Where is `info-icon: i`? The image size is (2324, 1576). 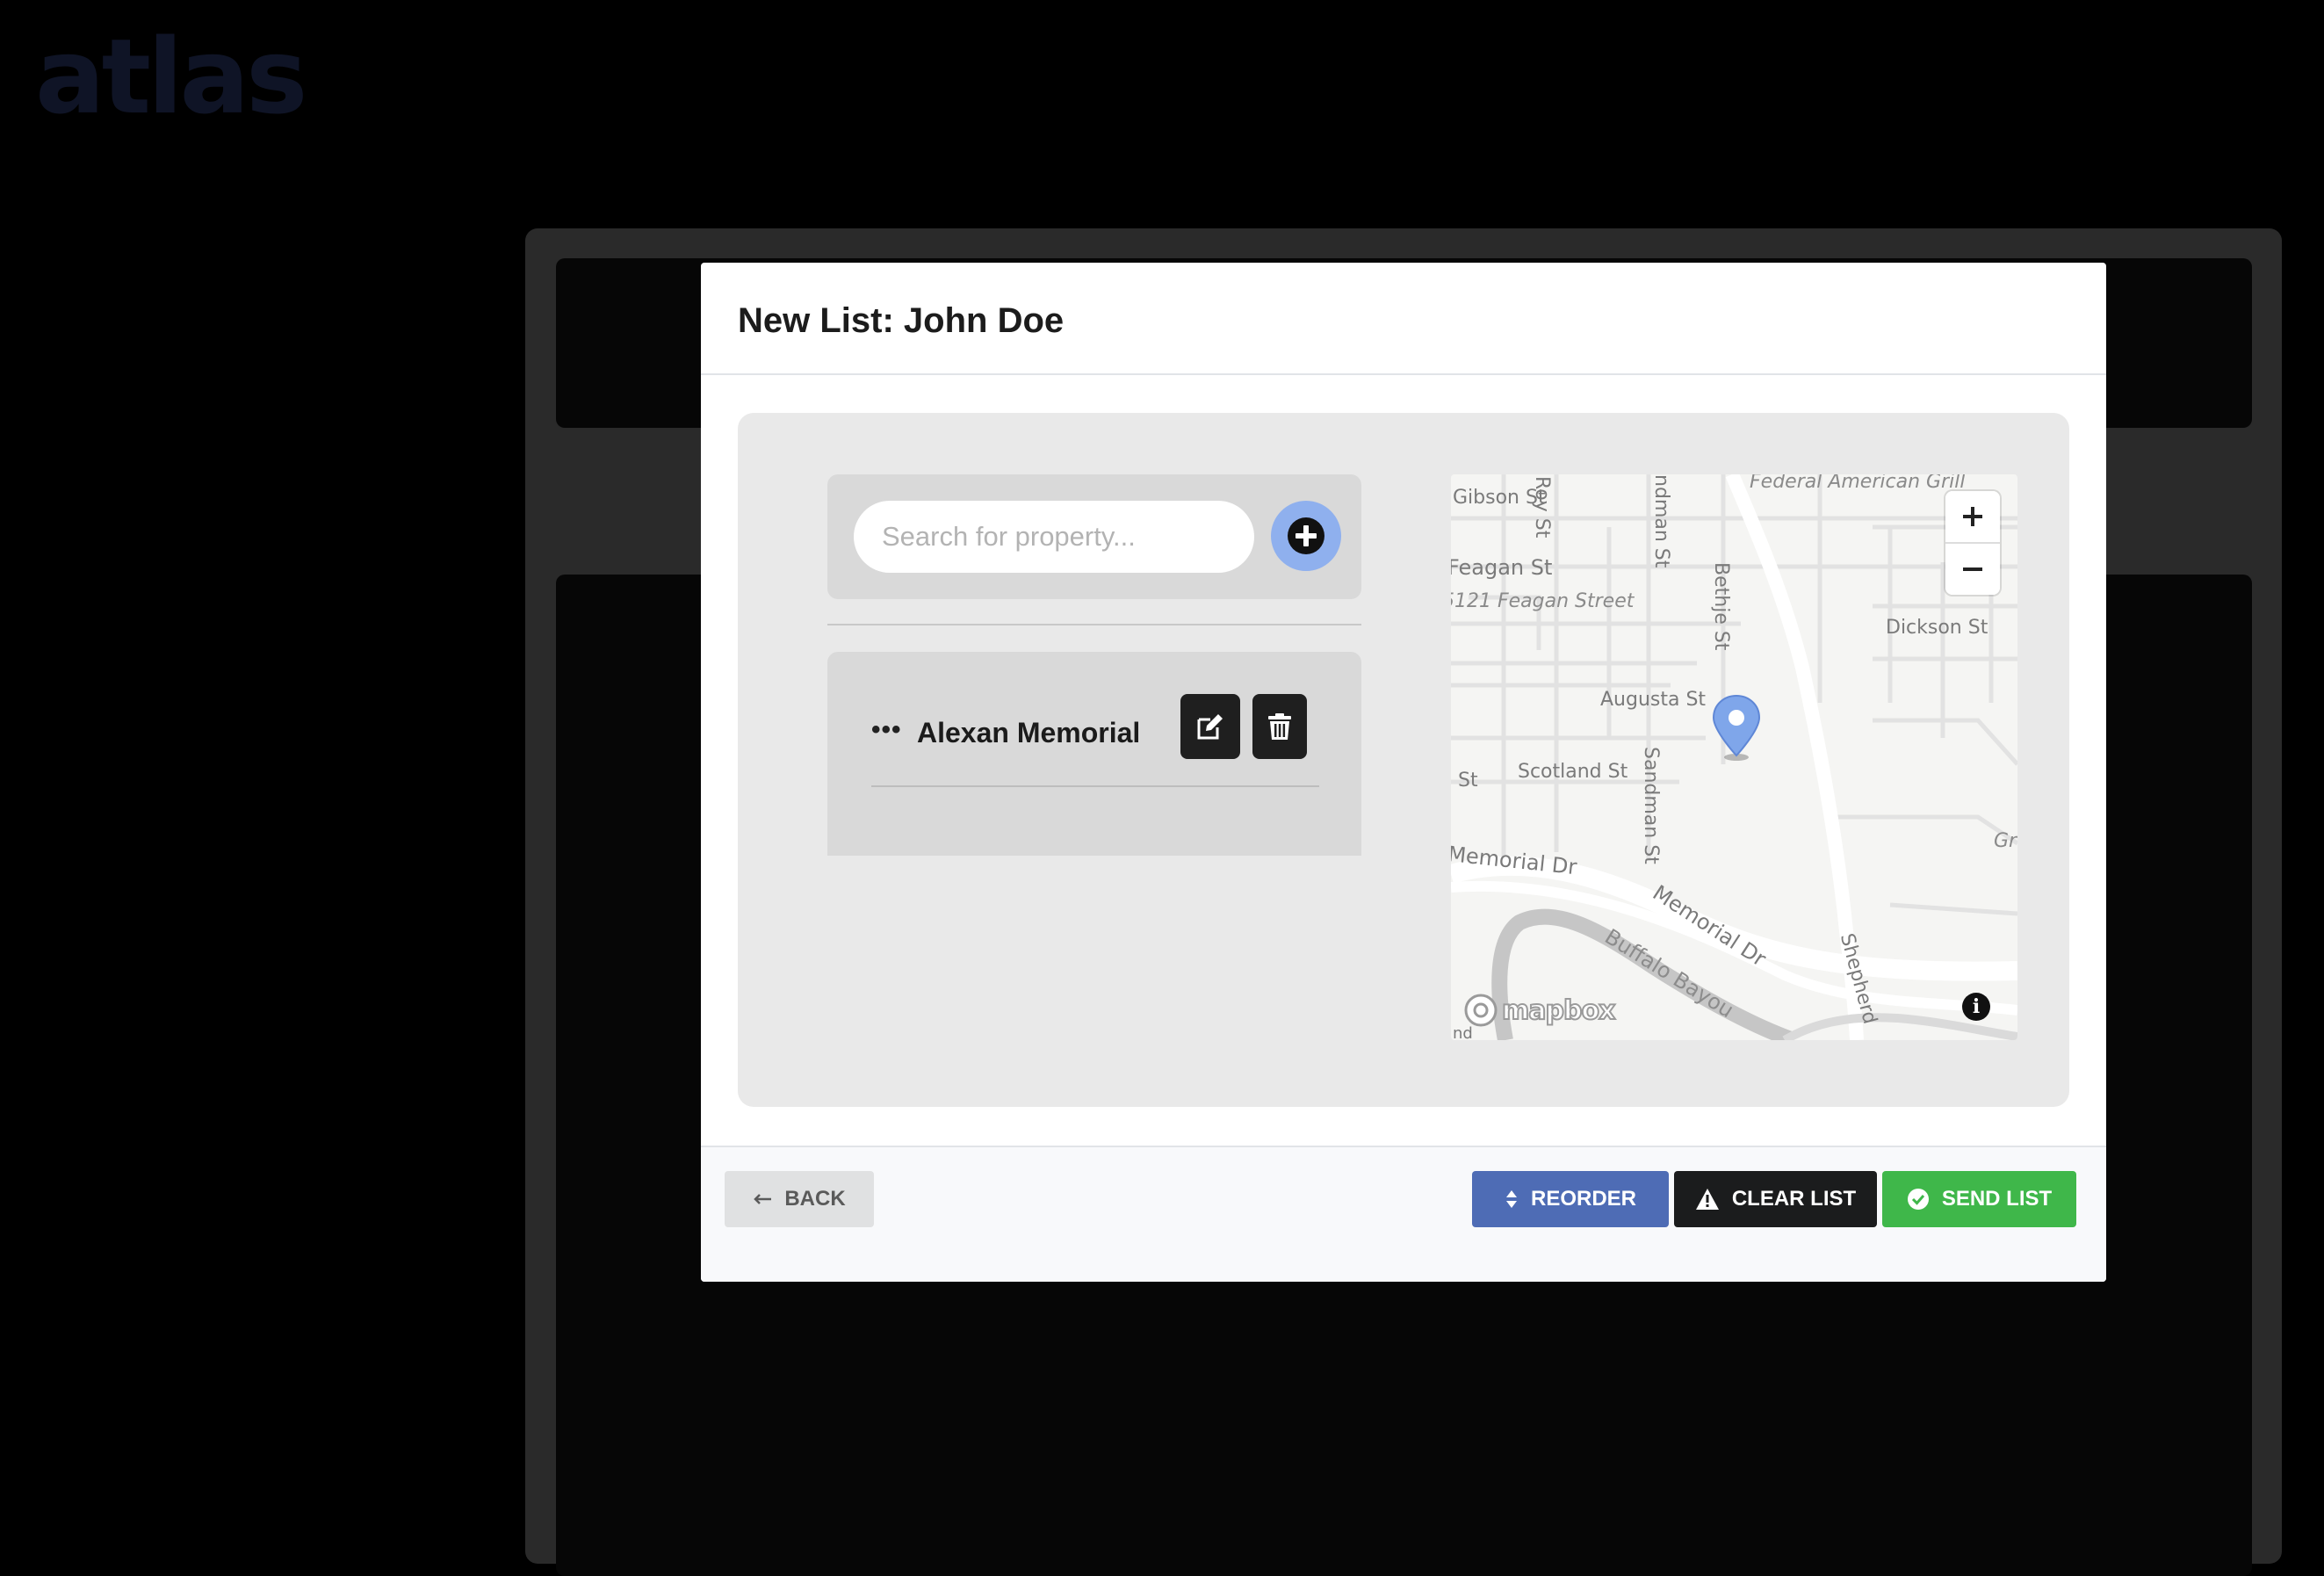
info-icon: i is located at coordinates (1976, 1007).